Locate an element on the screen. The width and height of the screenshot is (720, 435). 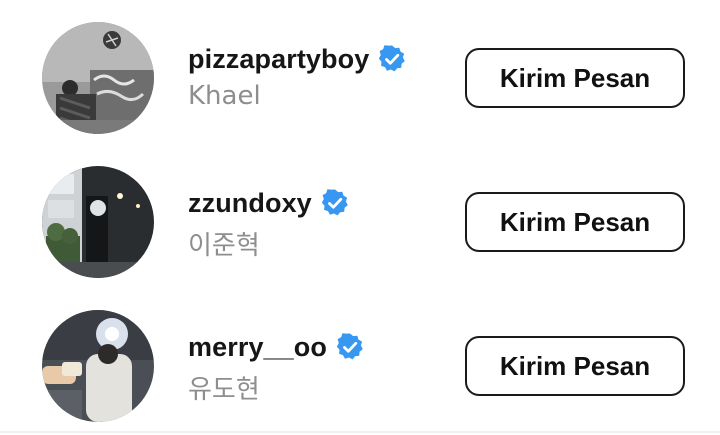
username-line: merry__oo is located at coordinates (276, 347).